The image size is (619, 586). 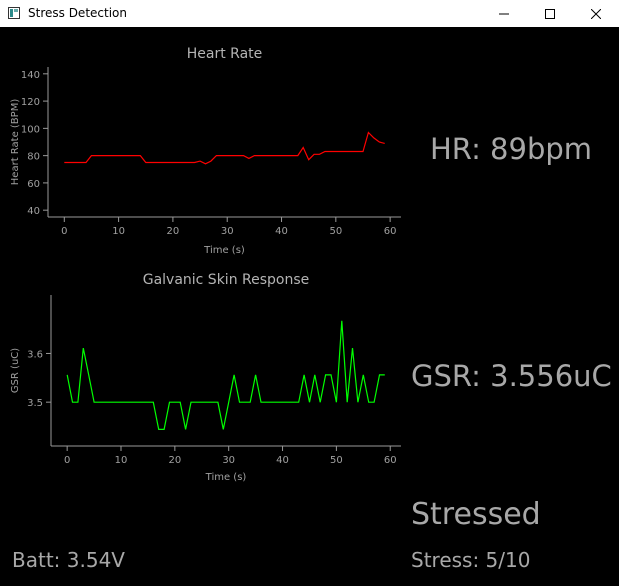 What do you see at coordinates (511, 376) in the screenshot?
I see `gsr-readout: GSR: 3.556uC` at bounding box center [511, 376].